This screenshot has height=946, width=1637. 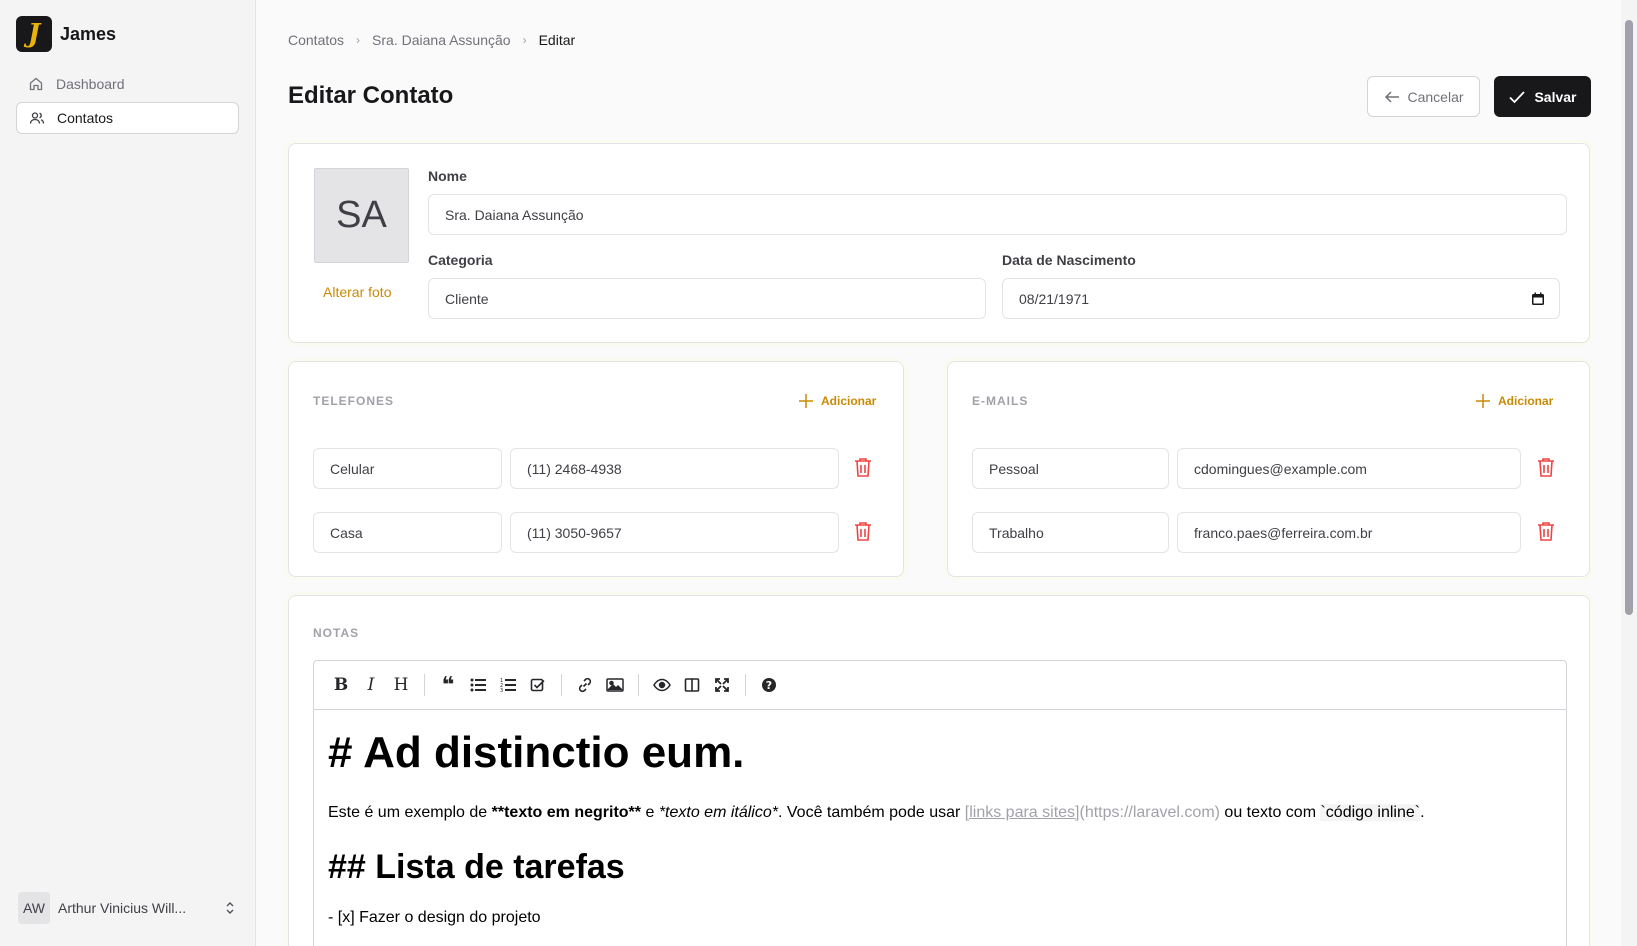 I want to click on help-icon: ?, so click(x=769, y=685).